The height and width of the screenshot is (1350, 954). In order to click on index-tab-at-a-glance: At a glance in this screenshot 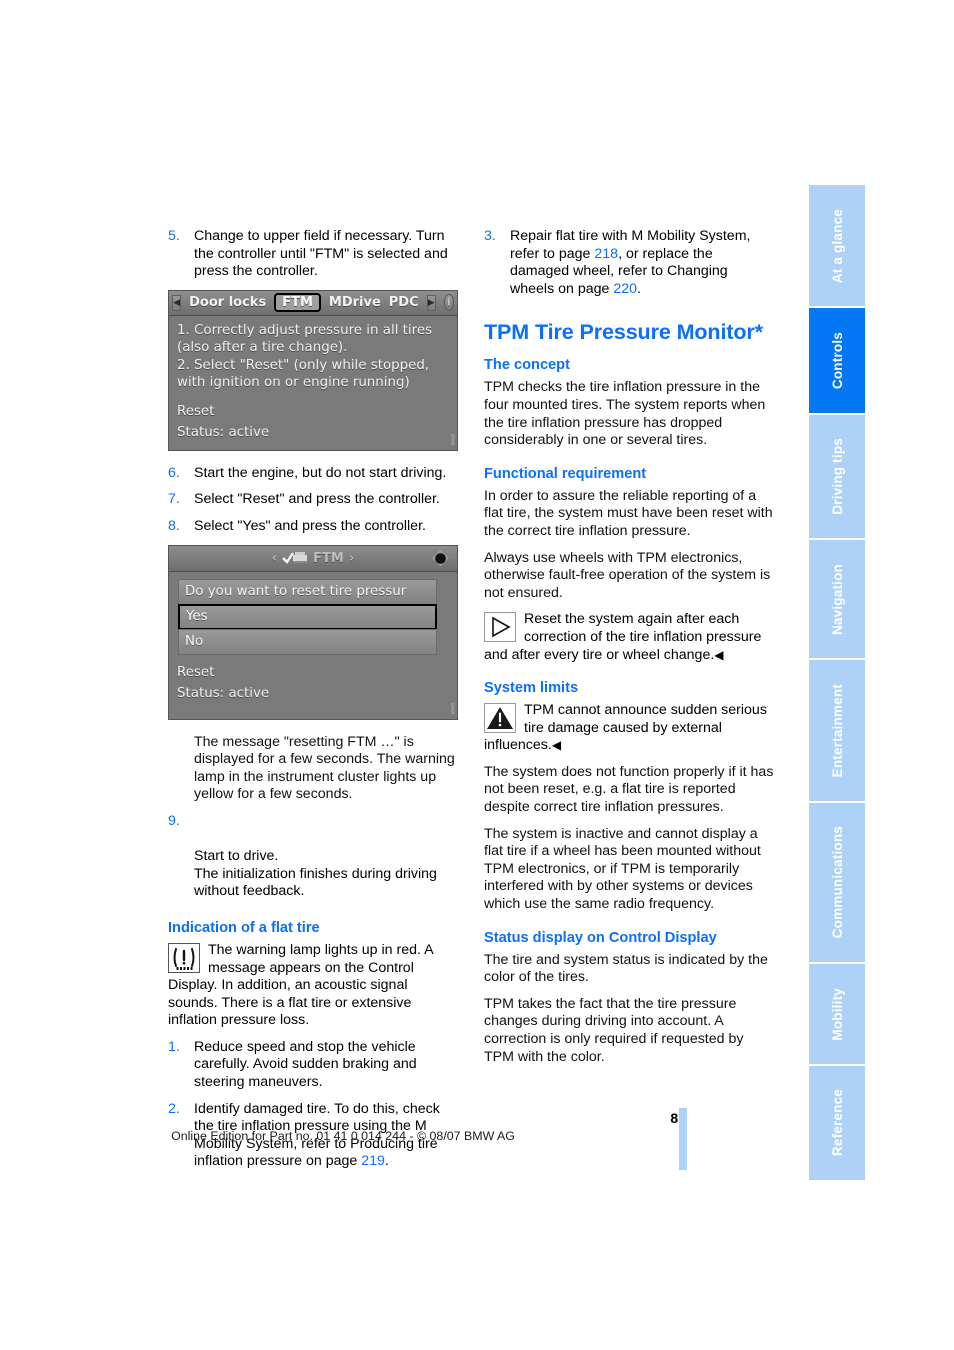, I will do `click(837, 246)`.